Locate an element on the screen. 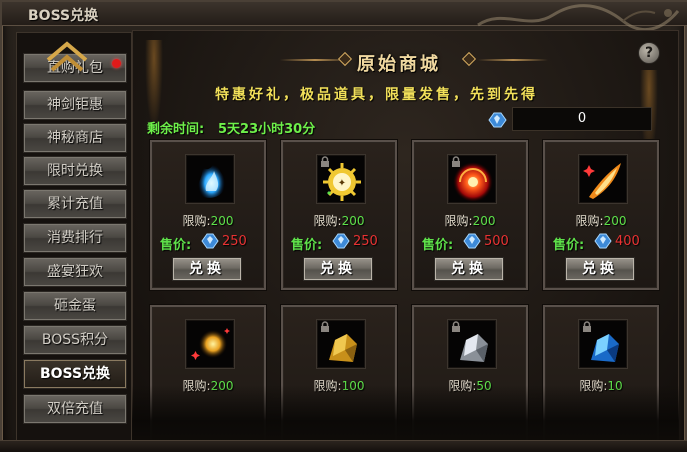 This screenshot has width=687, height=452. item-card: ✦ 限购:200 售价: 250 兑换 is located at coordinates (339, 215).